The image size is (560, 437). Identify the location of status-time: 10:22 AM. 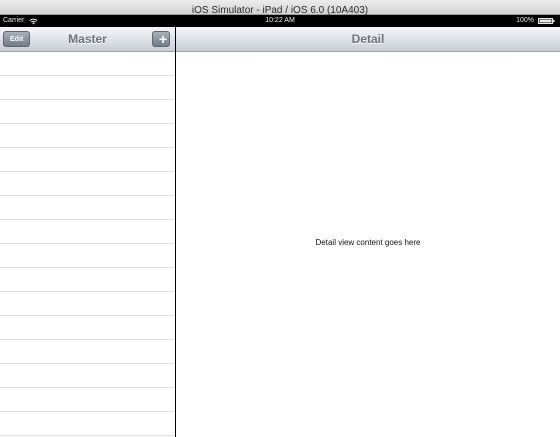
(280, 20).